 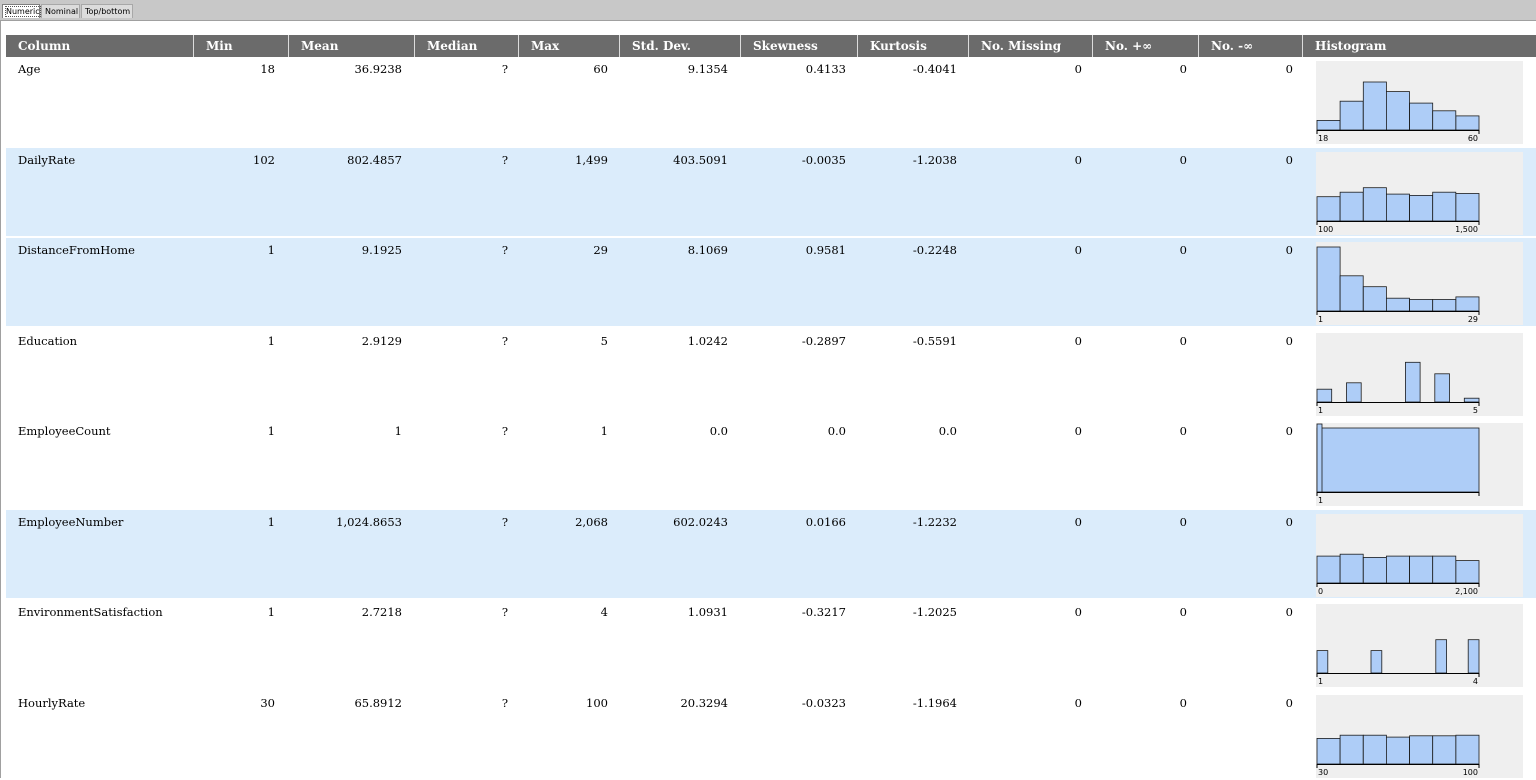 What do you see at coordinates (264, 160) in the screenshot?
I see `min-cell: 102` at bounding box center [264, 160].